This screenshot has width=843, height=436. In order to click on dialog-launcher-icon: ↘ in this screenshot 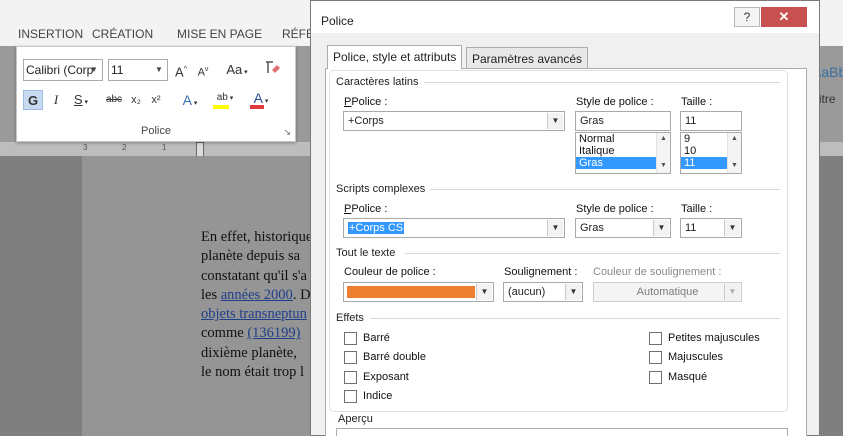, I will do `click(287, 132)`.